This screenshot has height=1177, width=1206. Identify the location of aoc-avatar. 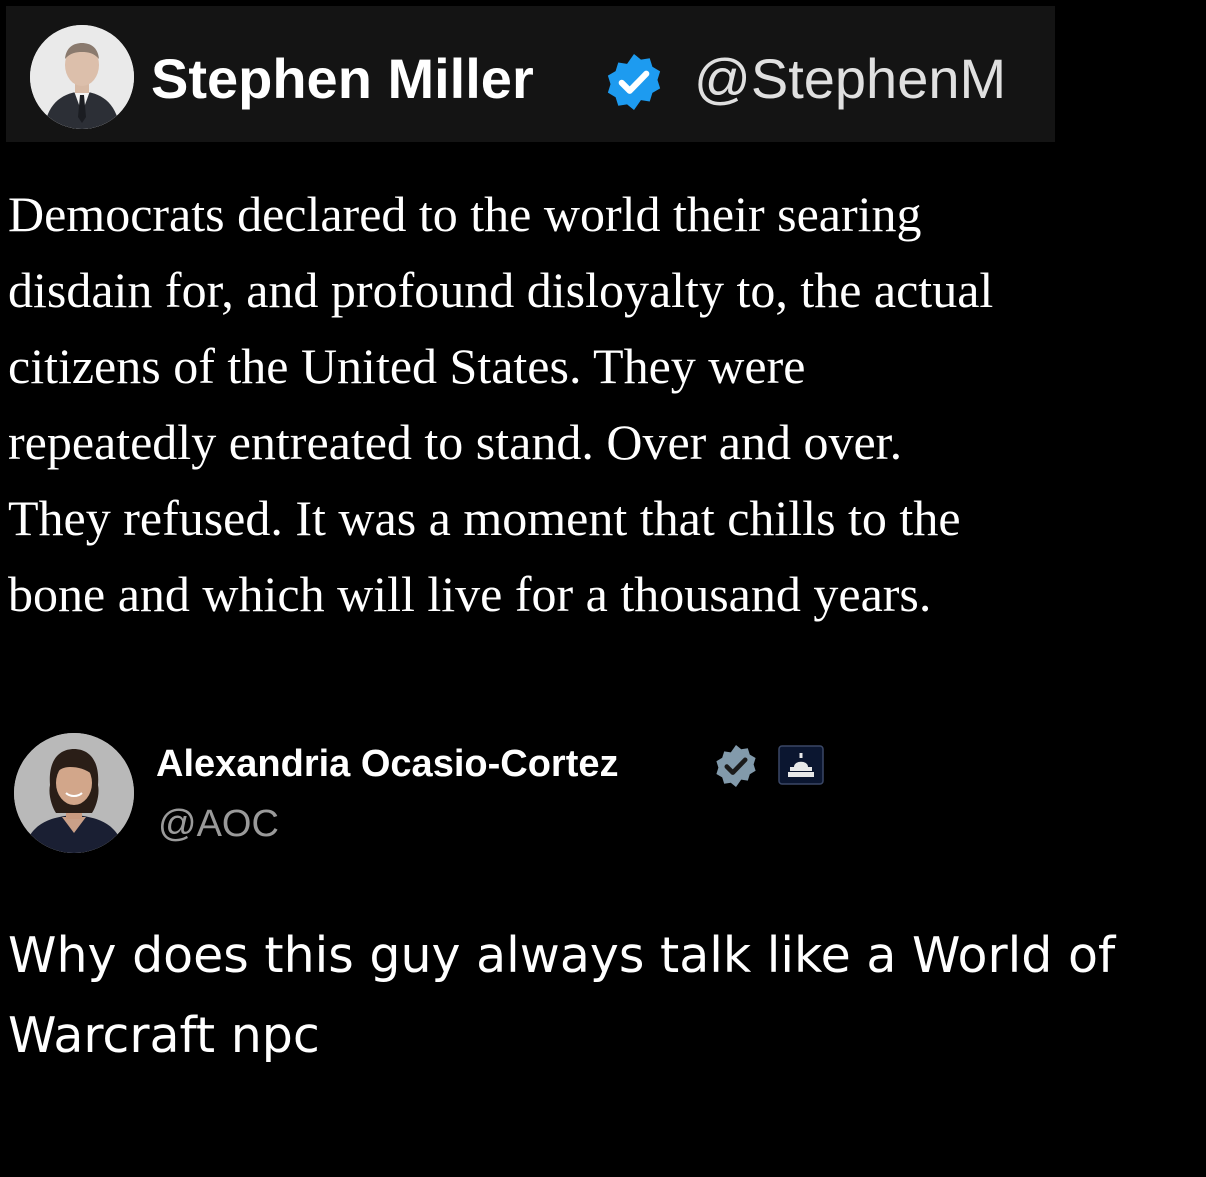
(74, 793).